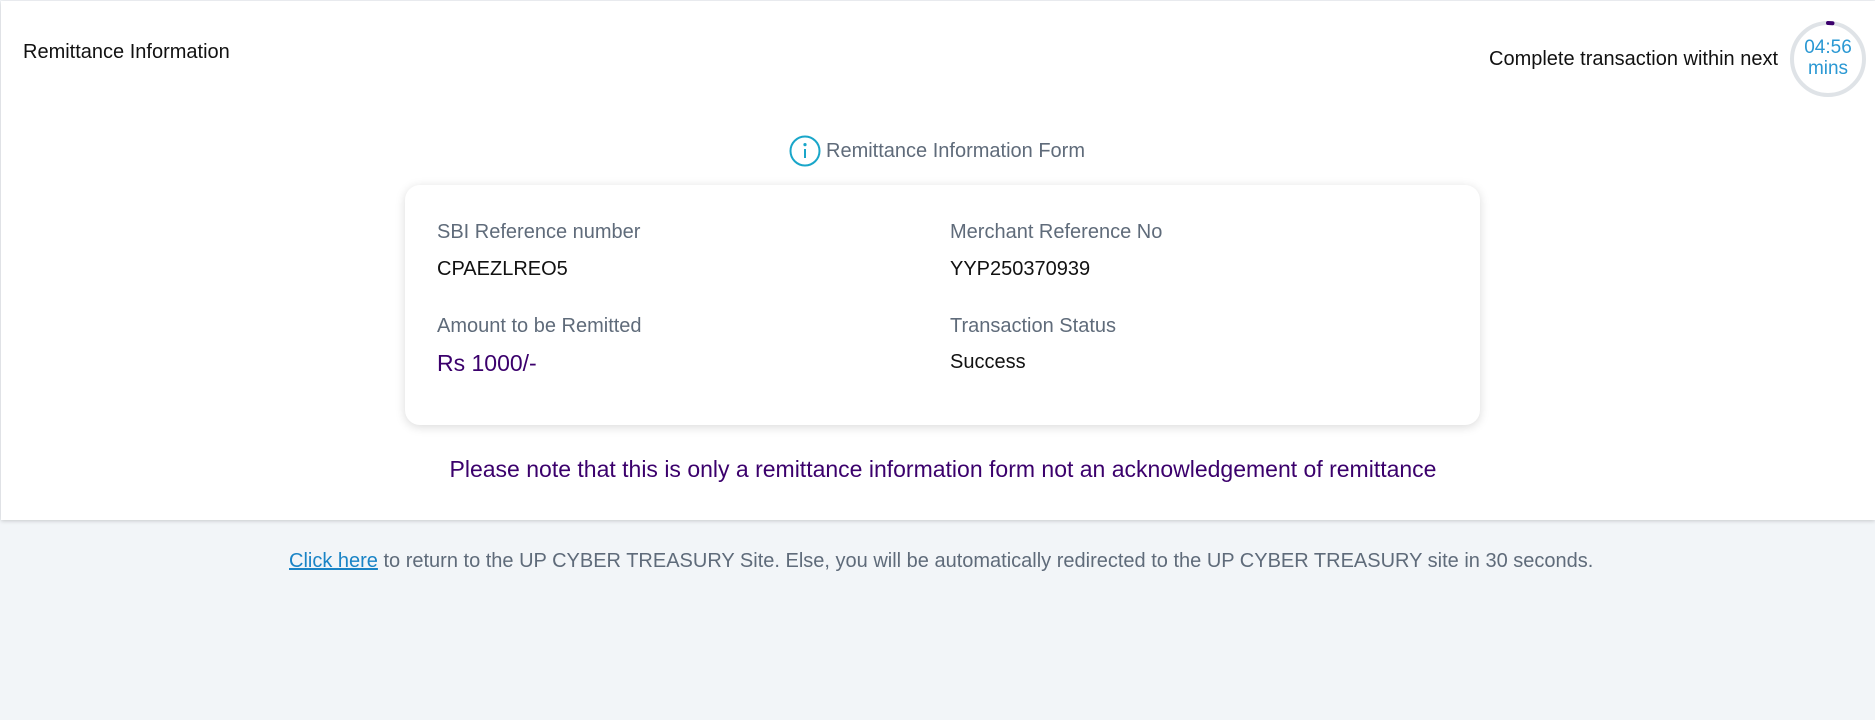 The image size is (1875, 720). Describe the element at coordinates (539, 232) in the screenshot. I see `sbi-reference-label: SBI Reference number` at that location.